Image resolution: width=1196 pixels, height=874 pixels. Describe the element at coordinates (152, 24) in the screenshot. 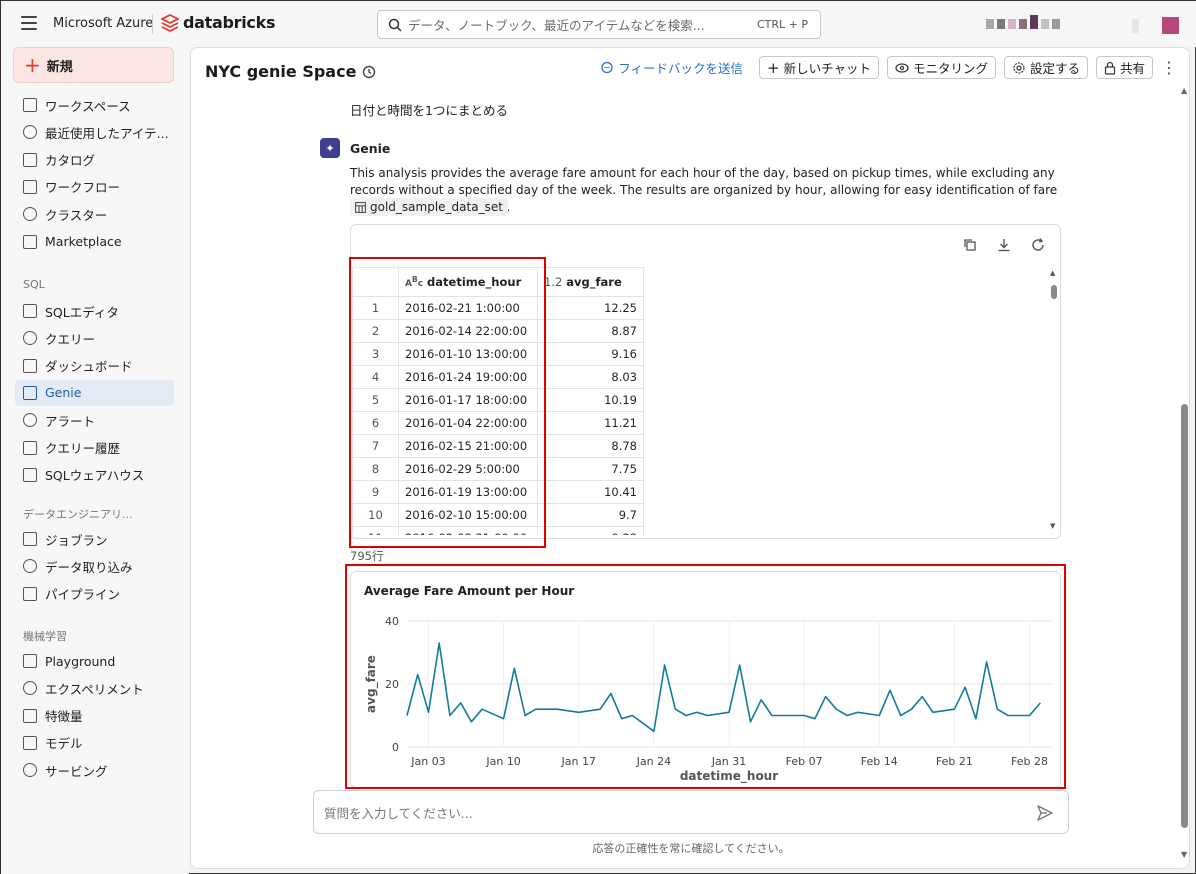

I see `brand-divider` at that location.